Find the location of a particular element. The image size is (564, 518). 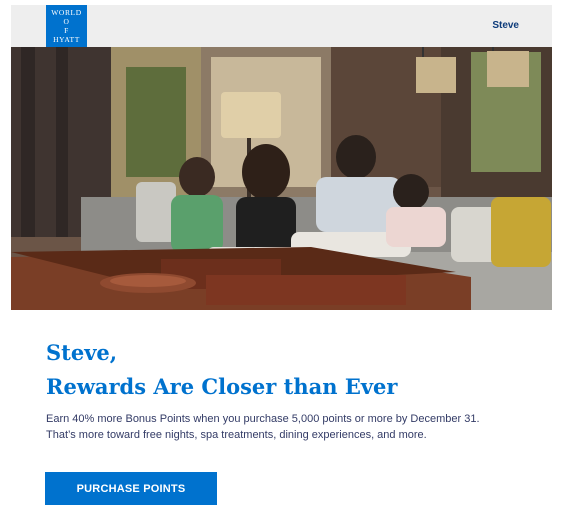

email-header: WORLD O F HYATT Steve is located at coordinates (281, 26).